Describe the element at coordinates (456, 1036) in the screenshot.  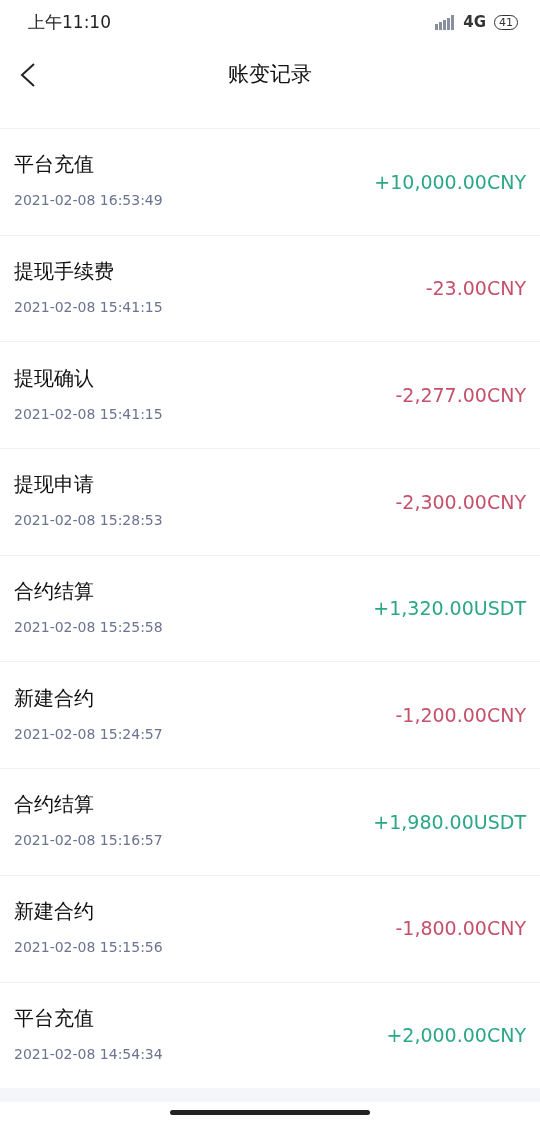
I see `record-amount: +2,000.00CNY` at that location.